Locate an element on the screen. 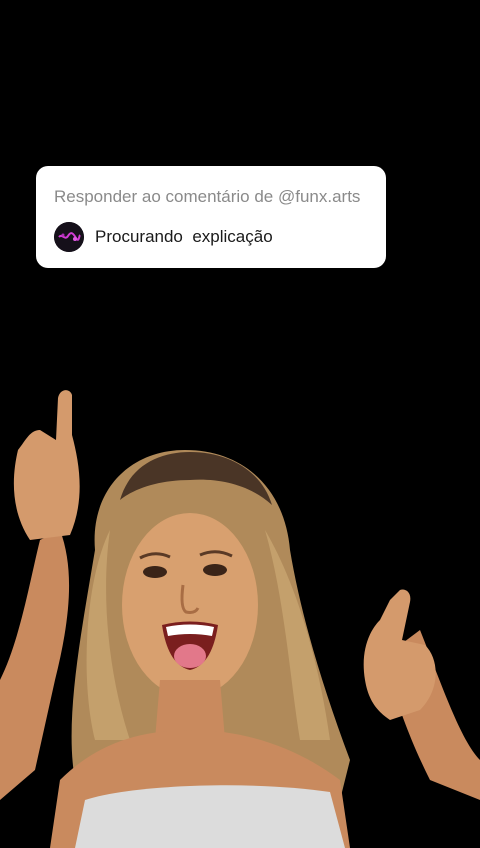 This screenshot has width=480, height=848. reply-header-text: Responder ao comentário de @funx.arts is located at coordinates (207, 196).